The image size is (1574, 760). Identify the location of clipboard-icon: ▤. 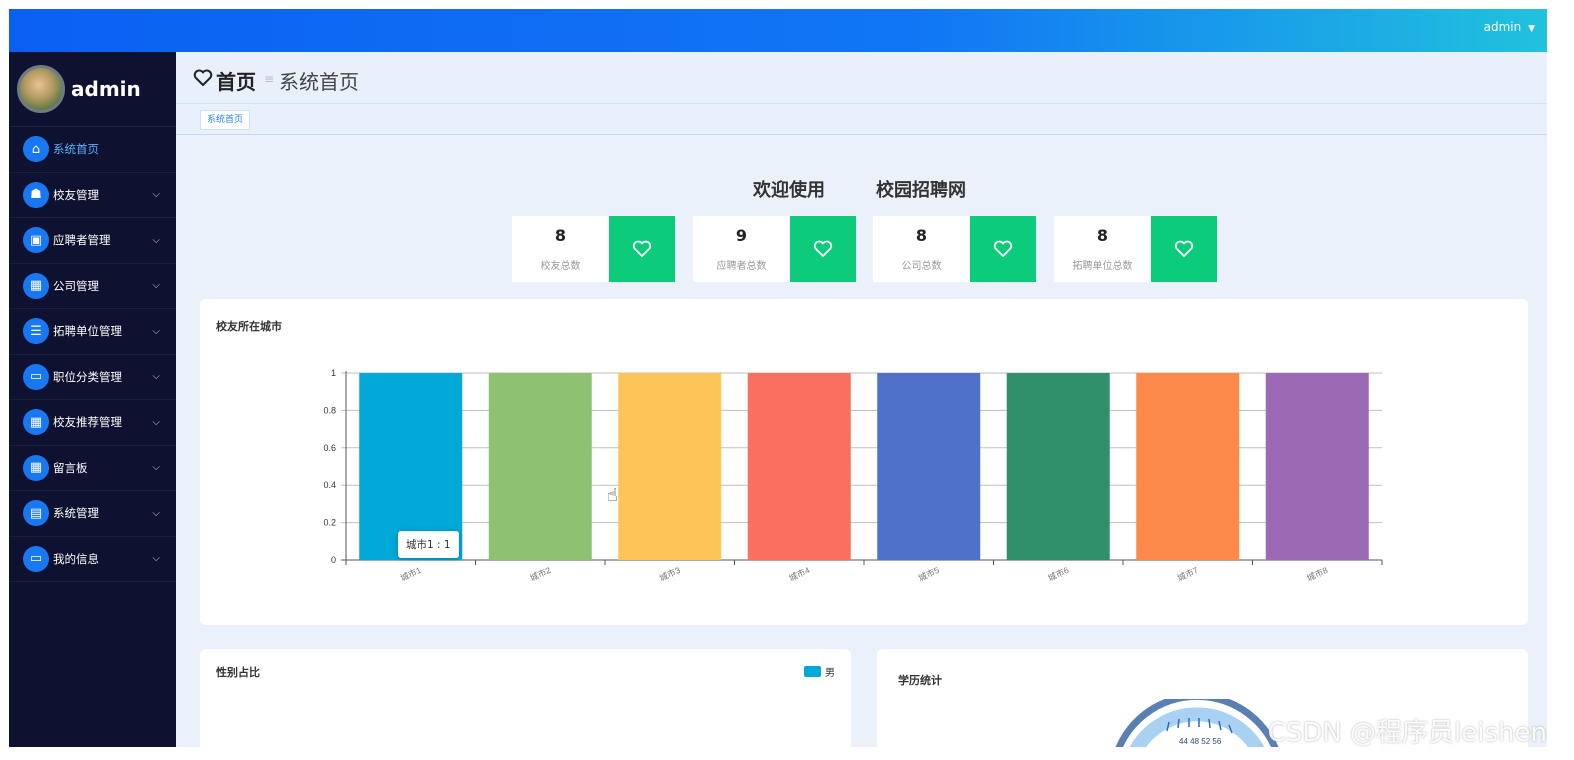
(36, 513).